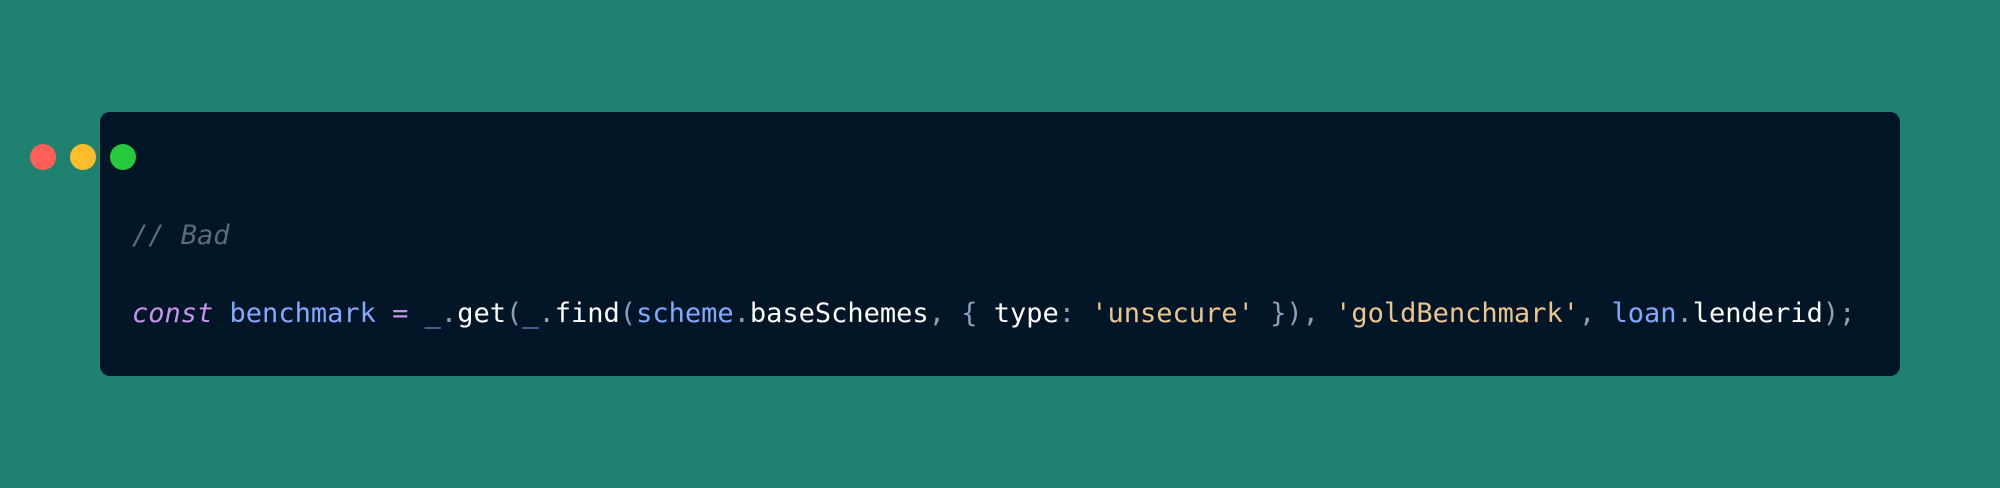  I want to click on operator-assign: =, so click(400, 313).